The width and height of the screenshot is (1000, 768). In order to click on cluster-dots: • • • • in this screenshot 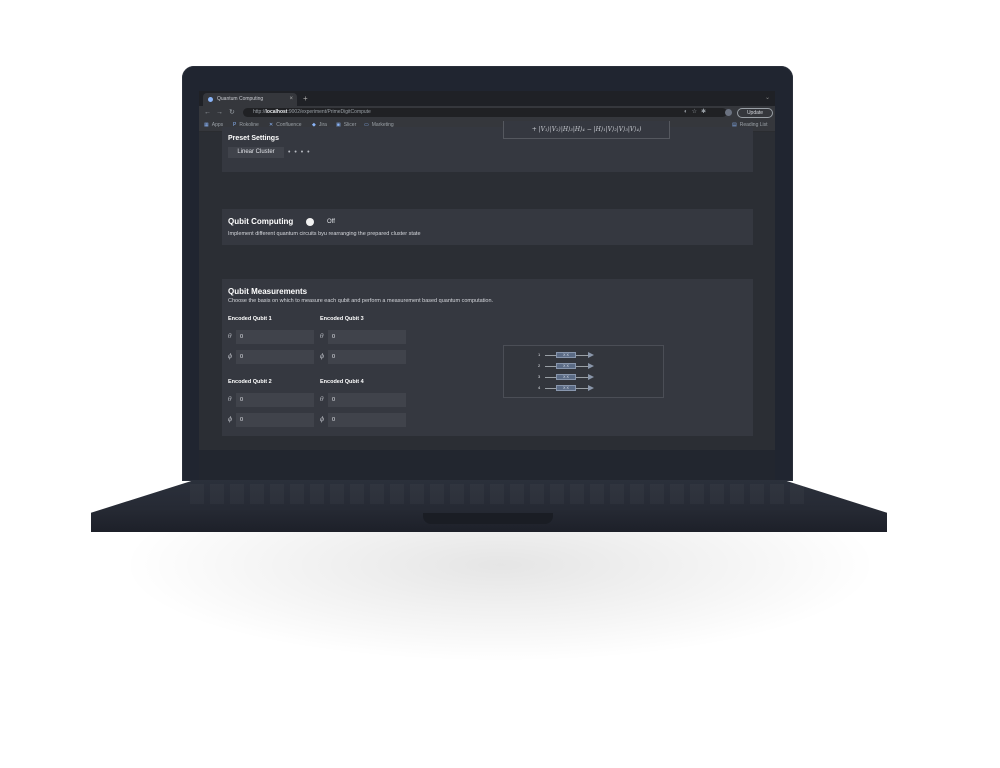, I will do `click(299, 152)`.